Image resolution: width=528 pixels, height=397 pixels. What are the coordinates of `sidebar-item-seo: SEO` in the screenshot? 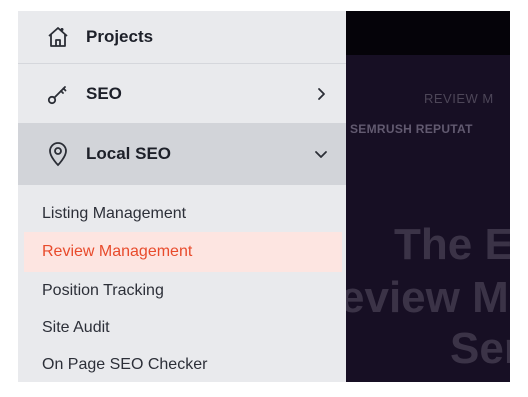 It's located at (182, 93).